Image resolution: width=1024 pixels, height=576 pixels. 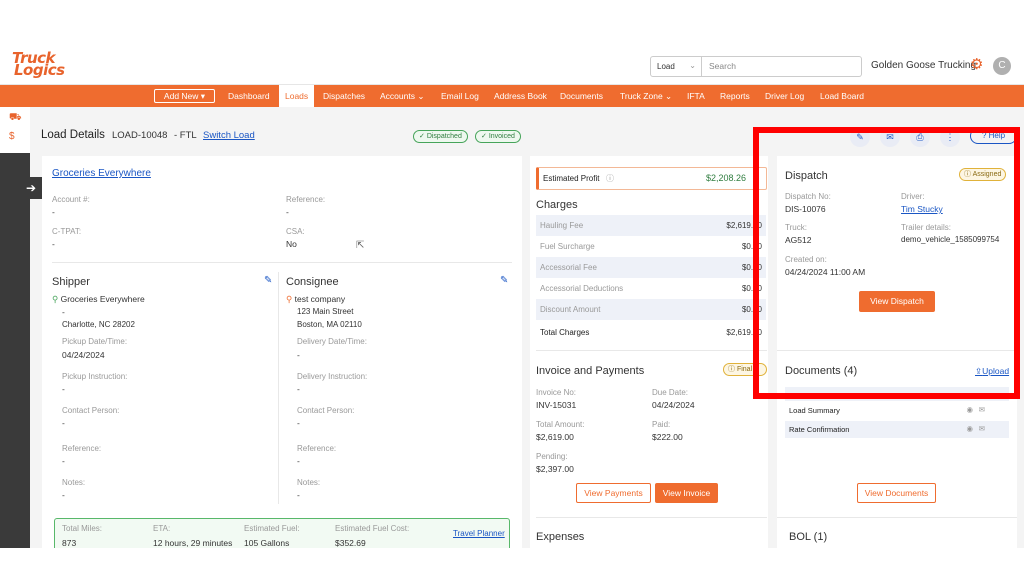 I want to click on cart-icon: ⛟, so click(x=15, y=118).